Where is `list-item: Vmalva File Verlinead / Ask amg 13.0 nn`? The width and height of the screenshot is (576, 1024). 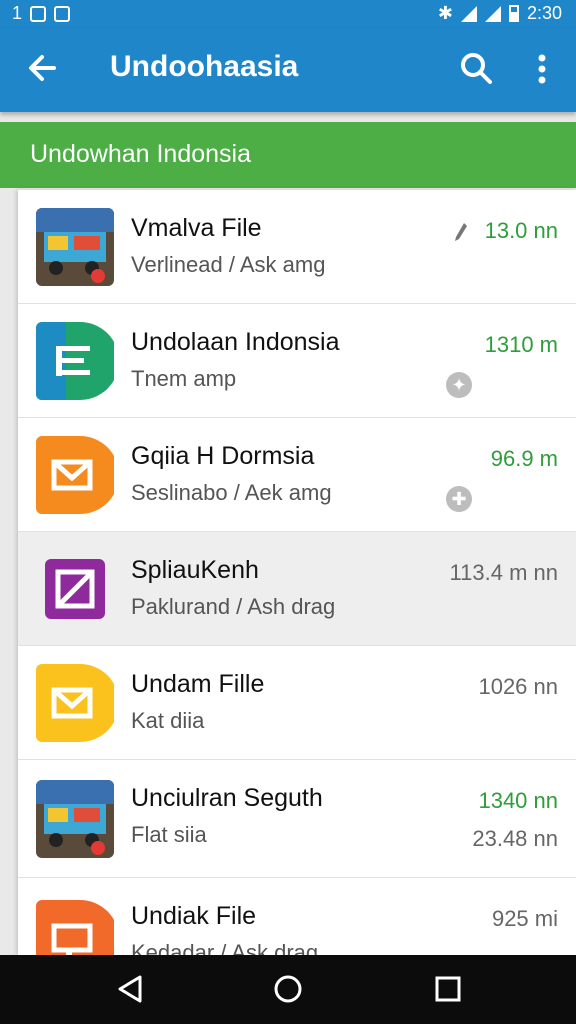
list-item: Vmalva File Verlinead / Ask amg 13.0 nn is located at coordinates (297, 247).